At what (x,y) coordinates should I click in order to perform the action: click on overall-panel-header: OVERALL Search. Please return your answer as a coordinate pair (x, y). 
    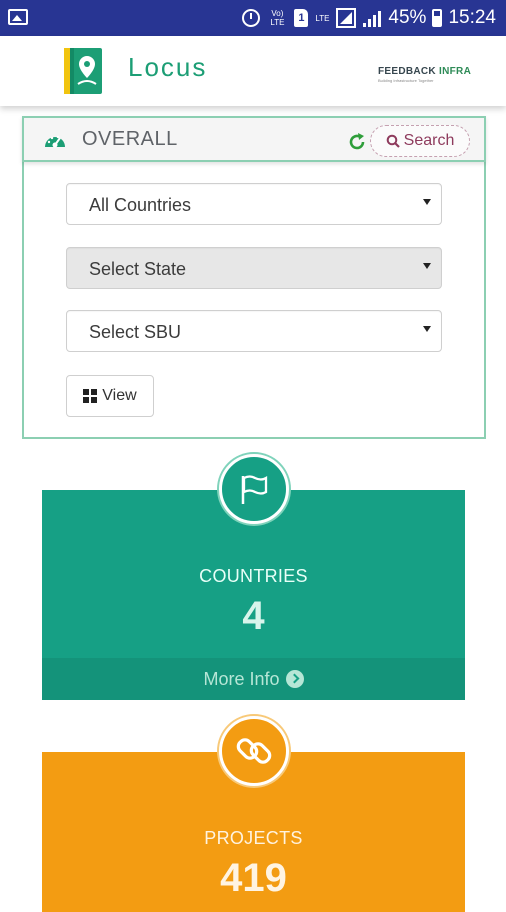
    Looking at the image, I should click on (254, 139).